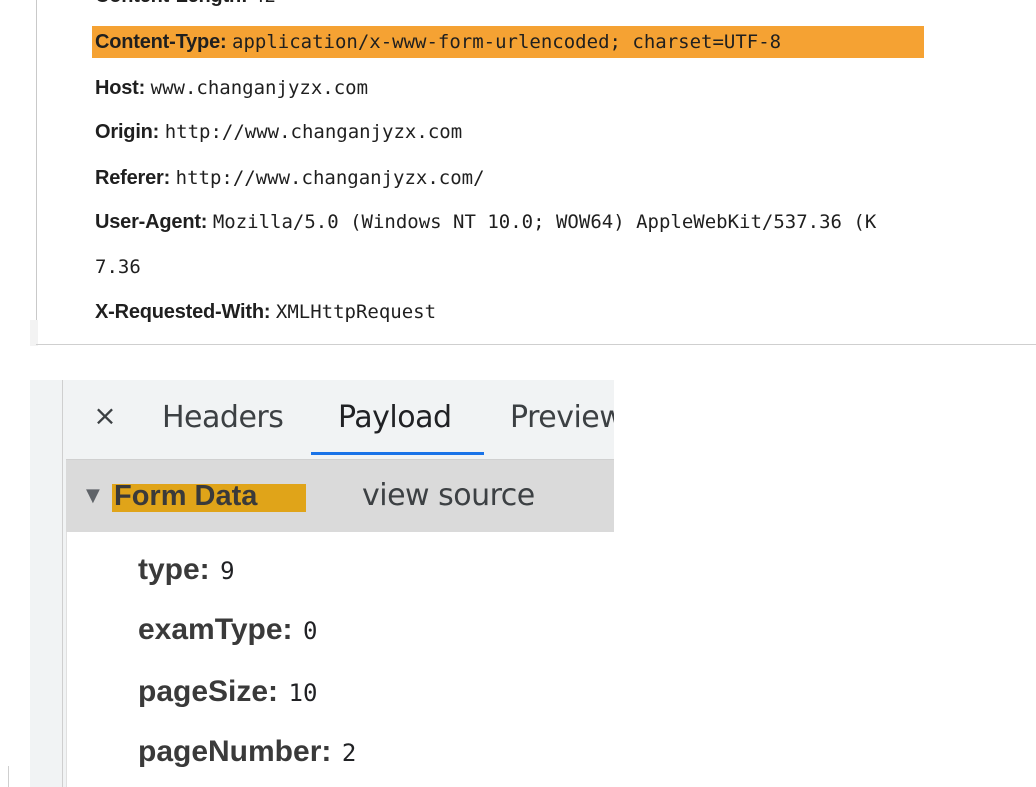 The width and height of the screenshot is (1036, 787). Describe the element at coordinates (259, 88) in the screenshot. I see `header-value: www.changanjyzx.com` at that location.